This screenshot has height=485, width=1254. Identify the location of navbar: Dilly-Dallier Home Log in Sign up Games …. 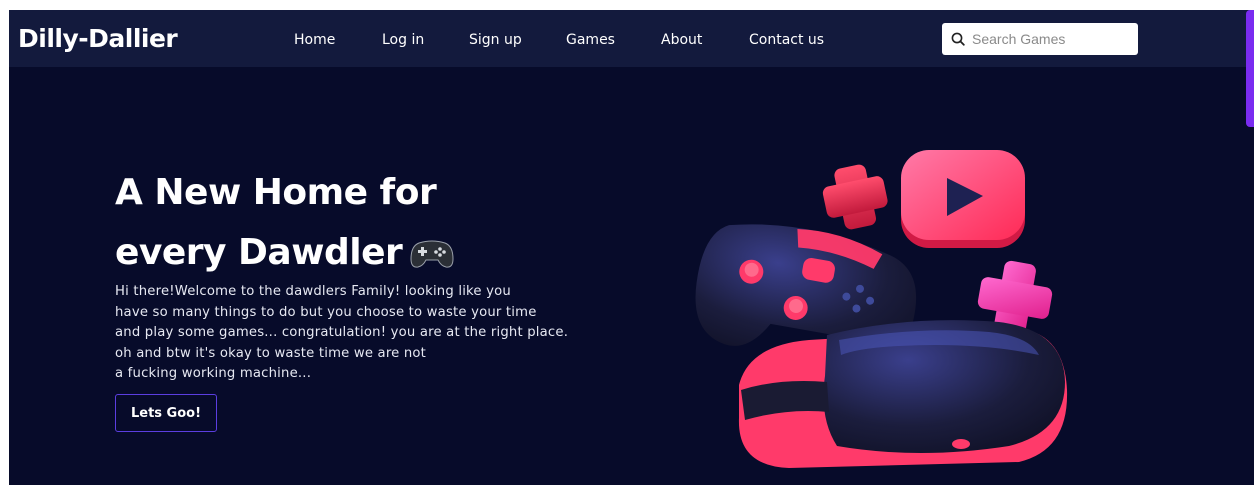
(631, 38).